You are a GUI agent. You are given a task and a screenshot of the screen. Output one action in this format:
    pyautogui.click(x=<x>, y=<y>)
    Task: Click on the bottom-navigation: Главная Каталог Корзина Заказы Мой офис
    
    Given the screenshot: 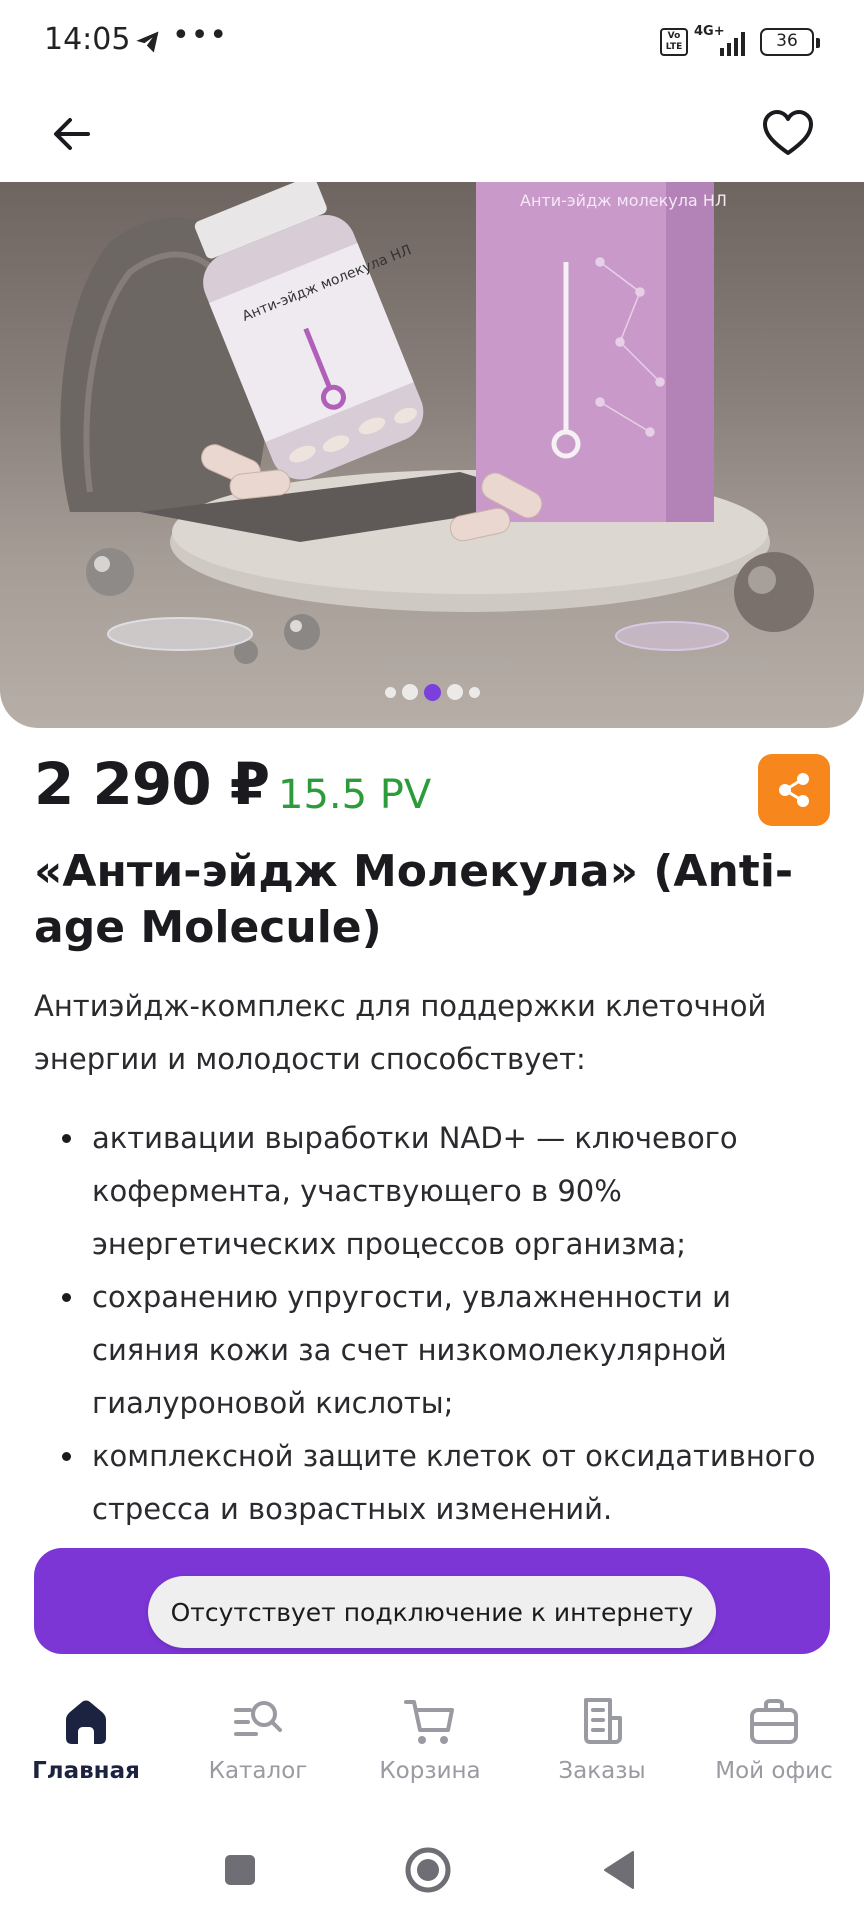 What is the action you would take?
    pyautogui.click(x=432, y=1735)
    